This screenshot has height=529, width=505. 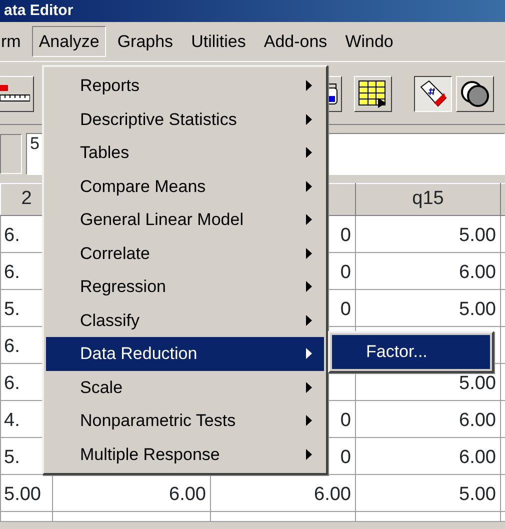 What do you see at coordinates (185, 153) in the screenshot?
I see `menu-item: Tables` at bounding box center [185, 153].